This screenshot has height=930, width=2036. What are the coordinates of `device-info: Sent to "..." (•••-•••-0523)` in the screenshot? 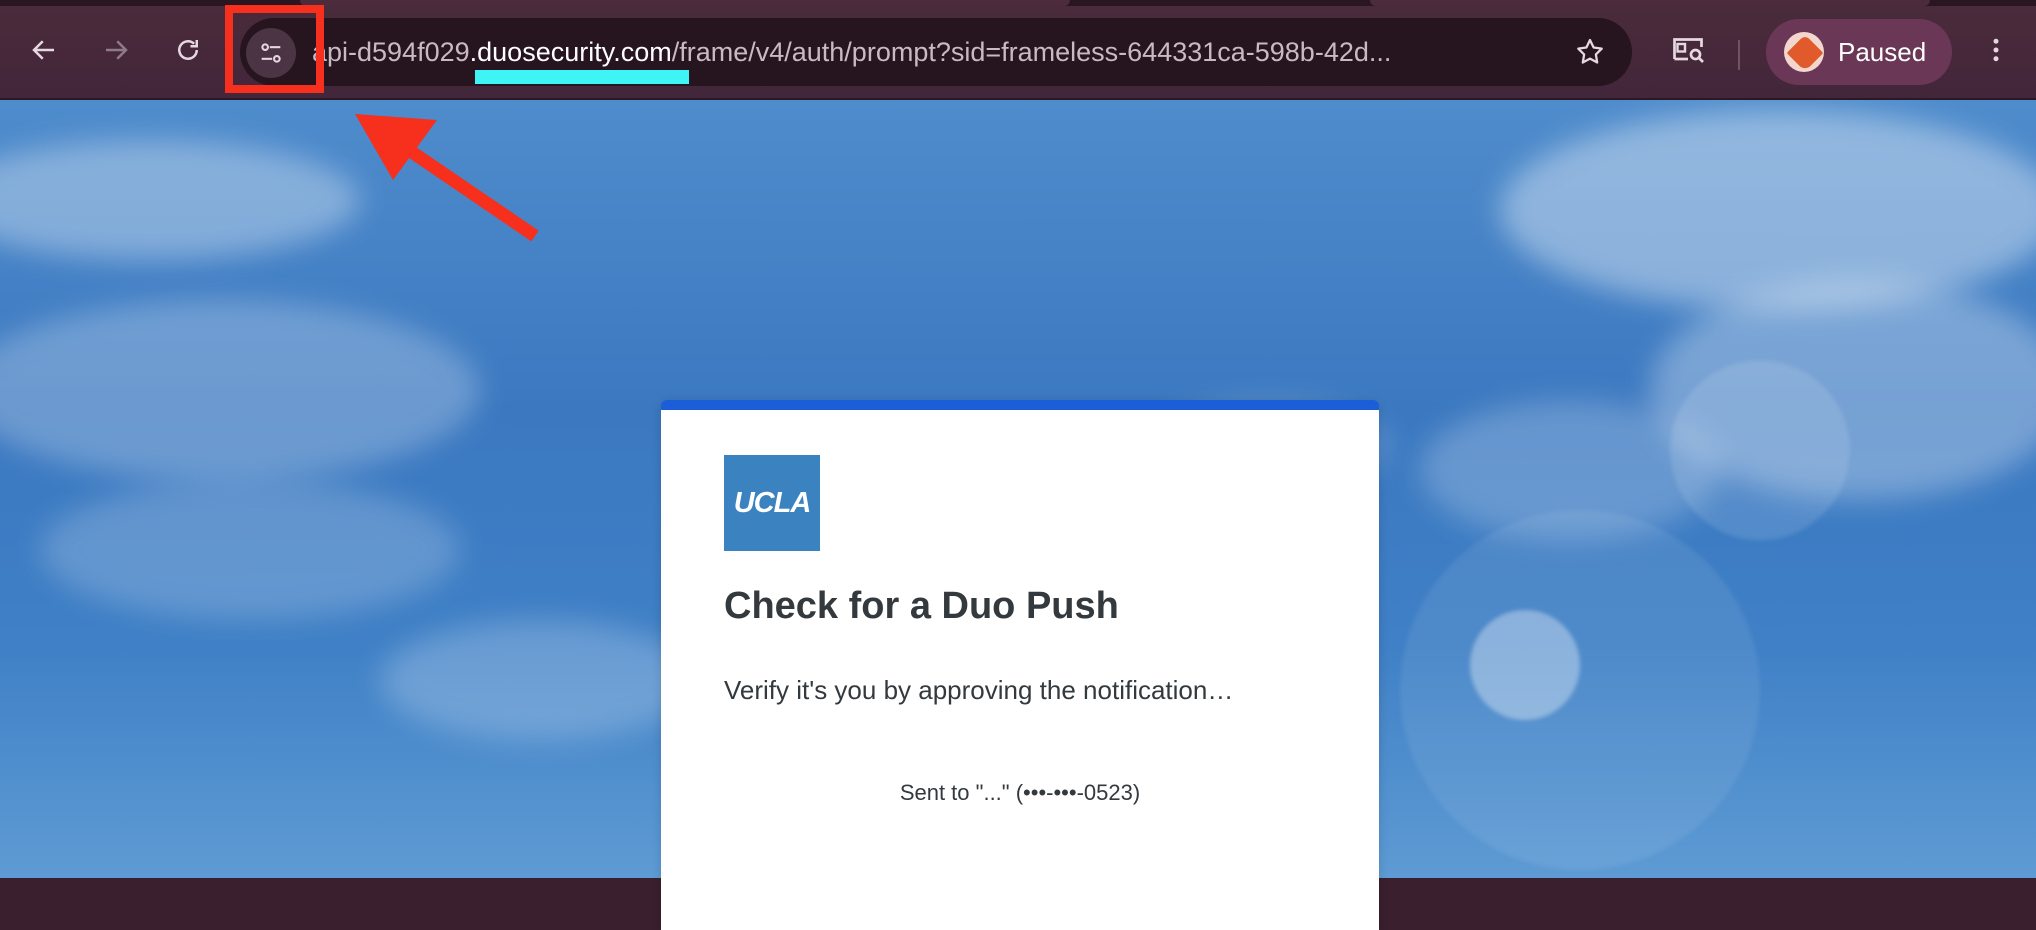 It's located at (1020, 792).